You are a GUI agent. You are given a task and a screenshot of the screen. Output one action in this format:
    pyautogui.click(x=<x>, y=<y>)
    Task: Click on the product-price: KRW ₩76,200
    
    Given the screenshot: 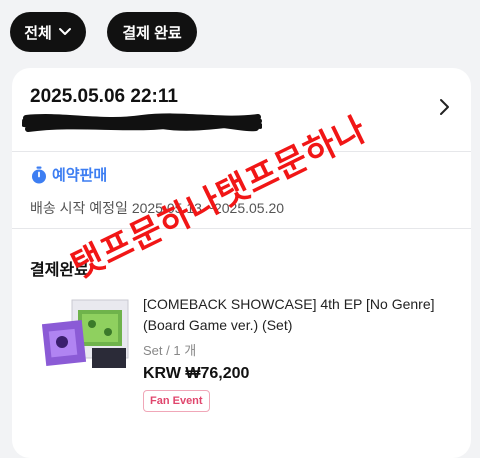 What is the action you would take?
    pyautogui.click(x=196, y=373)
    